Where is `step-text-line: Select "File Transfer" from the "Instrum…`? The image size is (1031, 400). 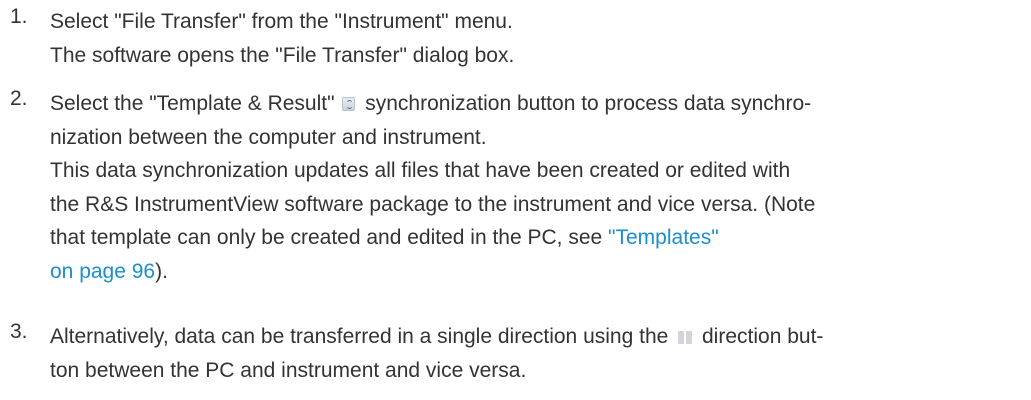
step-text-line: Select "File Transfer" from the "Instrum… is located at coordinates (281, 21).